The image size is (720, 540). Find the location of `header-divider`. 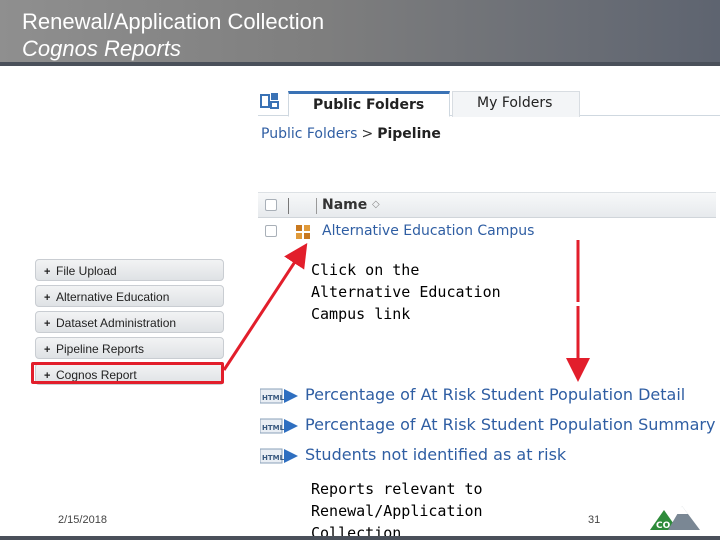

header-divider is located at coordinates (360, 64).